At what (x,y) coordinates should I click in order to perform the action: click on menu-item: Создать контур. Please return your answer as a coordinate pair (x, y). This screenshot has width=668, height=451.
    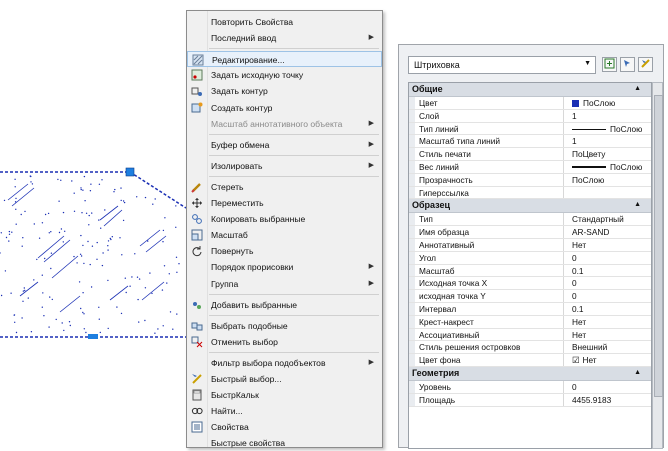
    Looking at the image, I should click on (284, 108).